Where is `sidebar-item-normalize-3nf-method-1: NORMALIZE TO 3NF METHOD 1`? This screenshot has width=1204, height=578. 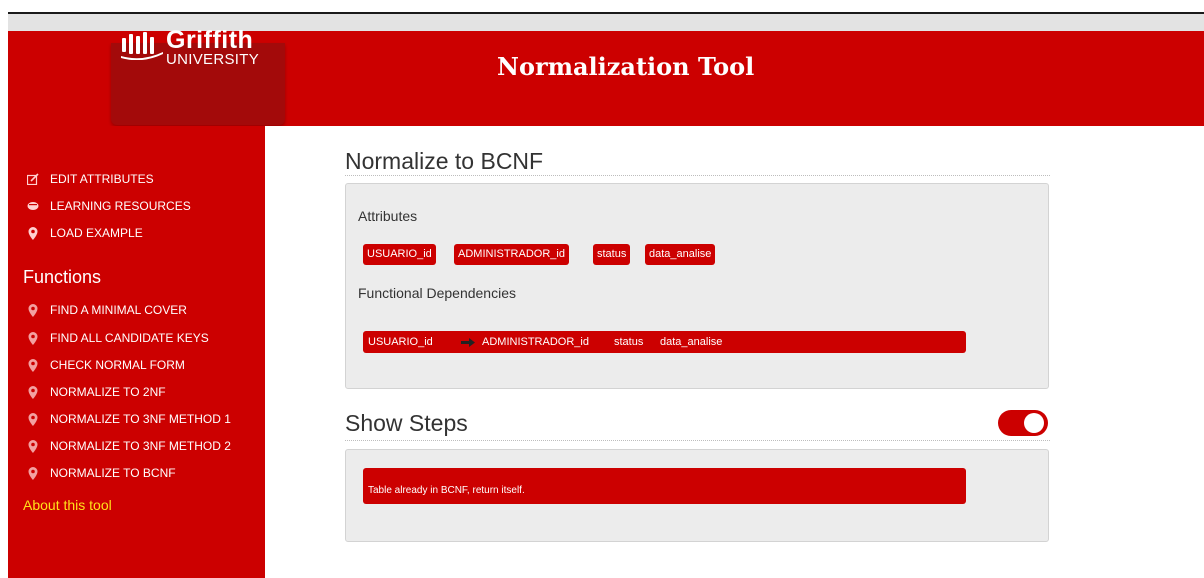 sidebar-item-normalize-3nf-method-1: NORMALIZE TO 3NF METHOD 1 is located at coordinates (128, 419).